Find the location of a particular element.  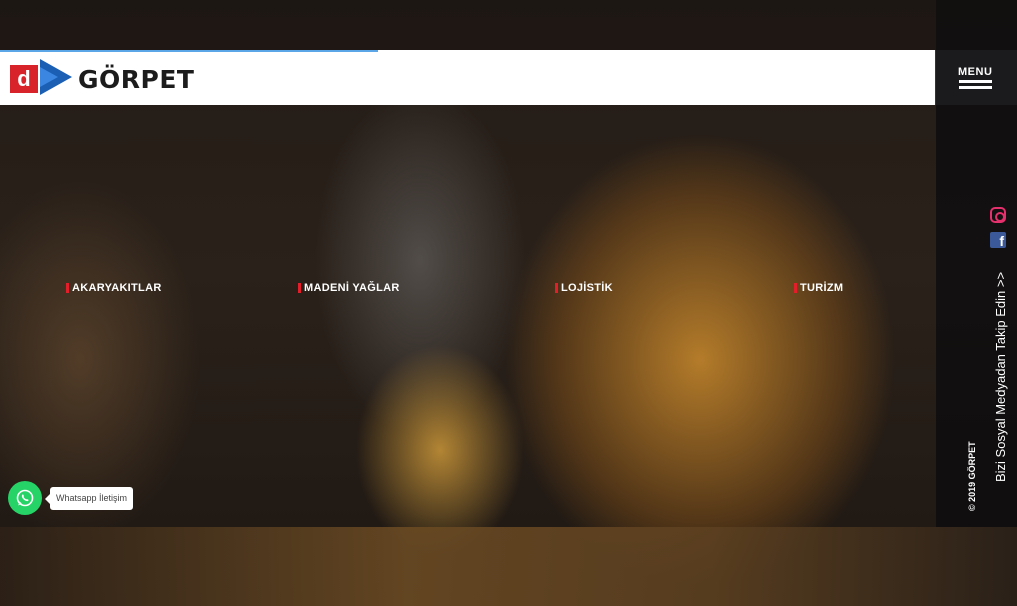

hamburger-icon is located at coordinates (975, 86).